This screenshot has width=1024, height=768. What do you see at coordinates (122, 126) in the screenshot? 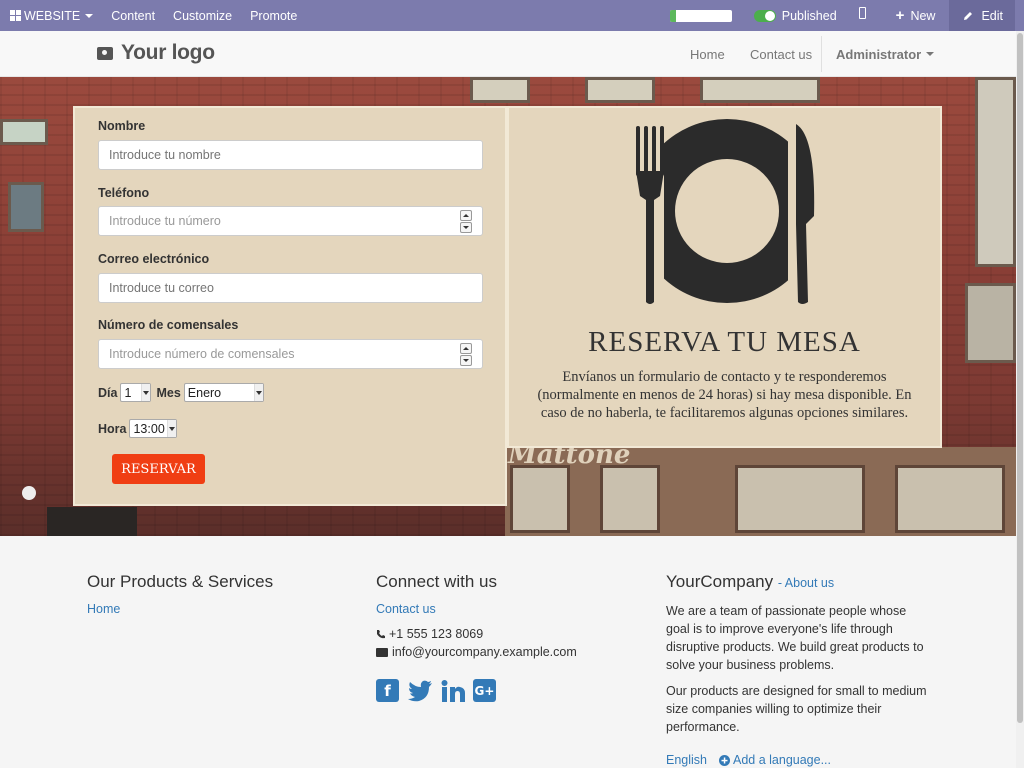
I see `name-label: Nombre` at bounding box center [122, 126].